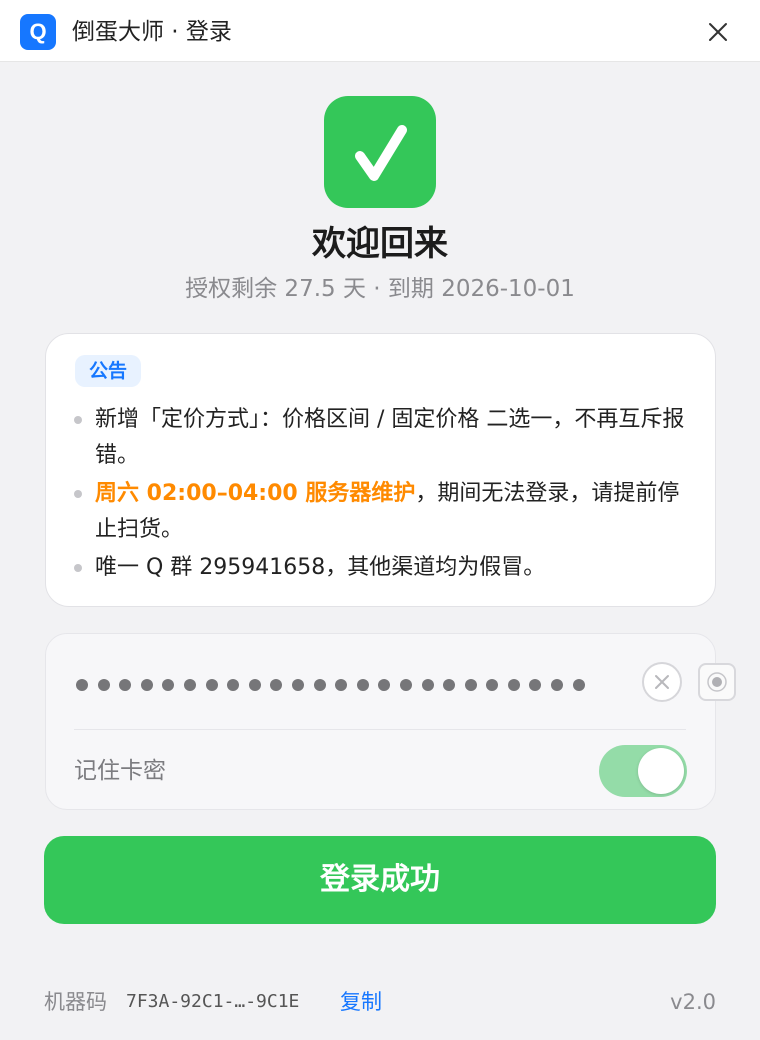 The height and width of the screenshot is (1040, 760). Describe the element at coordinates (152, 32) in the screenshot. I see `window-title: 倒蛋大师 · 登录` at that location.